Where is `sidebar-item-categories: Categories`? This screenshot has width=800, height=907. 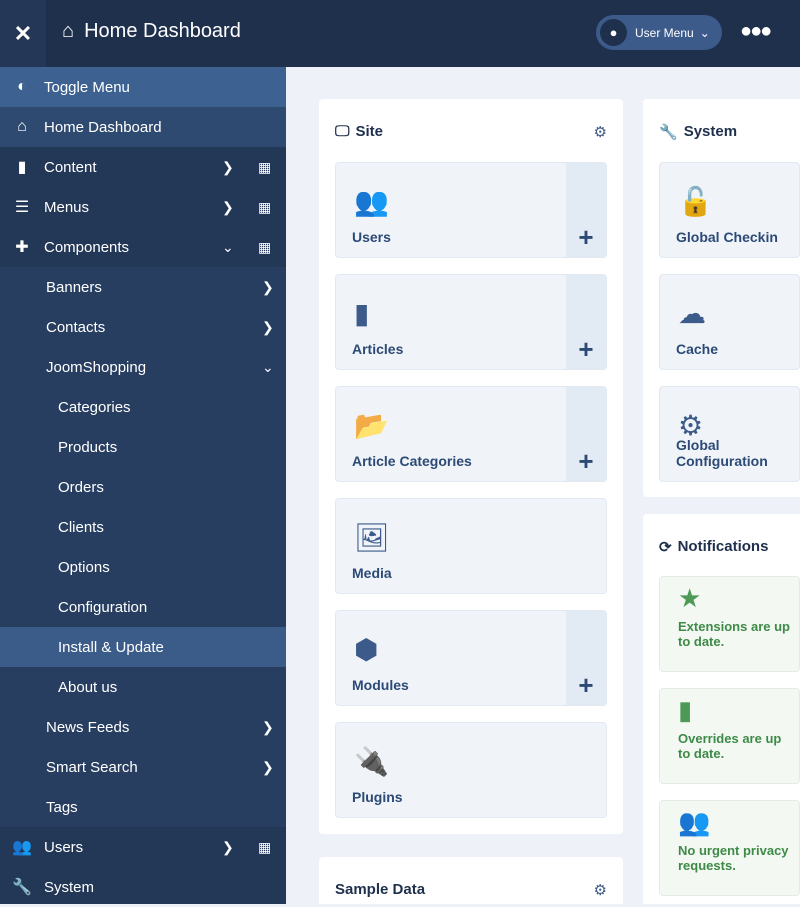
sidebar-item-categories: Categories is located at coordinates (143, 407).